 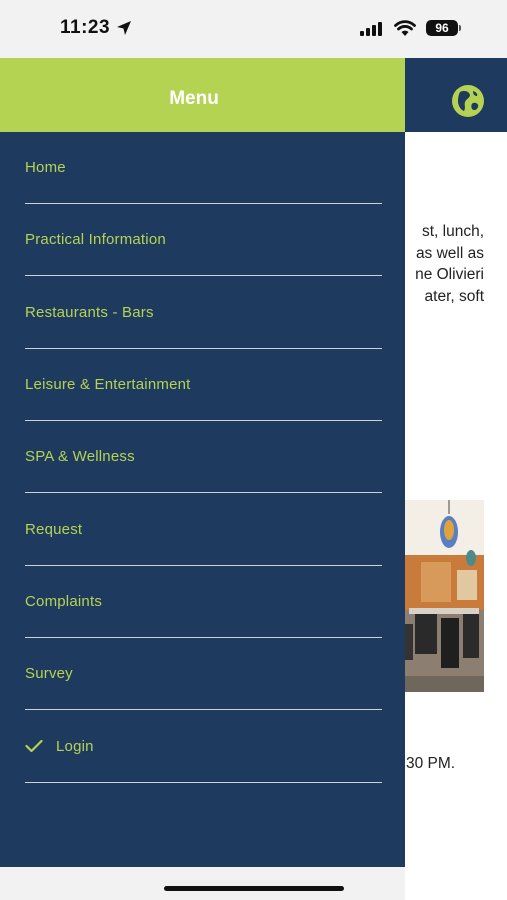 What do you see at coordinates (194, 98) in the screenshot?
I see `drawer-title: Menu` at bounding box center [194, 98].